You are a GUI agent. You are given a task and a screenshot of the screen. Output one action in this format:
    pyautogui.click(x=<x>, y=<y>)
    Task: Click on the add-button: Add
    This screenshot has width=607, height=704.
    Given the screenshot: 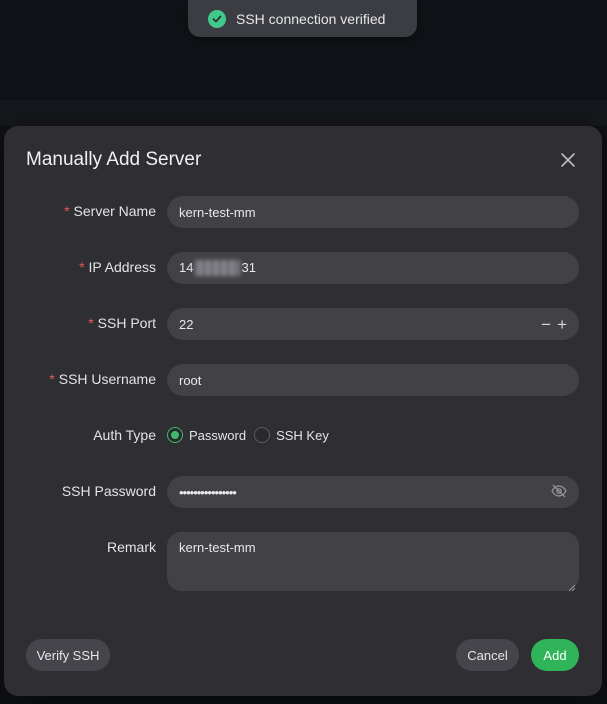 What is the action you would take?
    pyautogui.click(x=555, y=655)
    